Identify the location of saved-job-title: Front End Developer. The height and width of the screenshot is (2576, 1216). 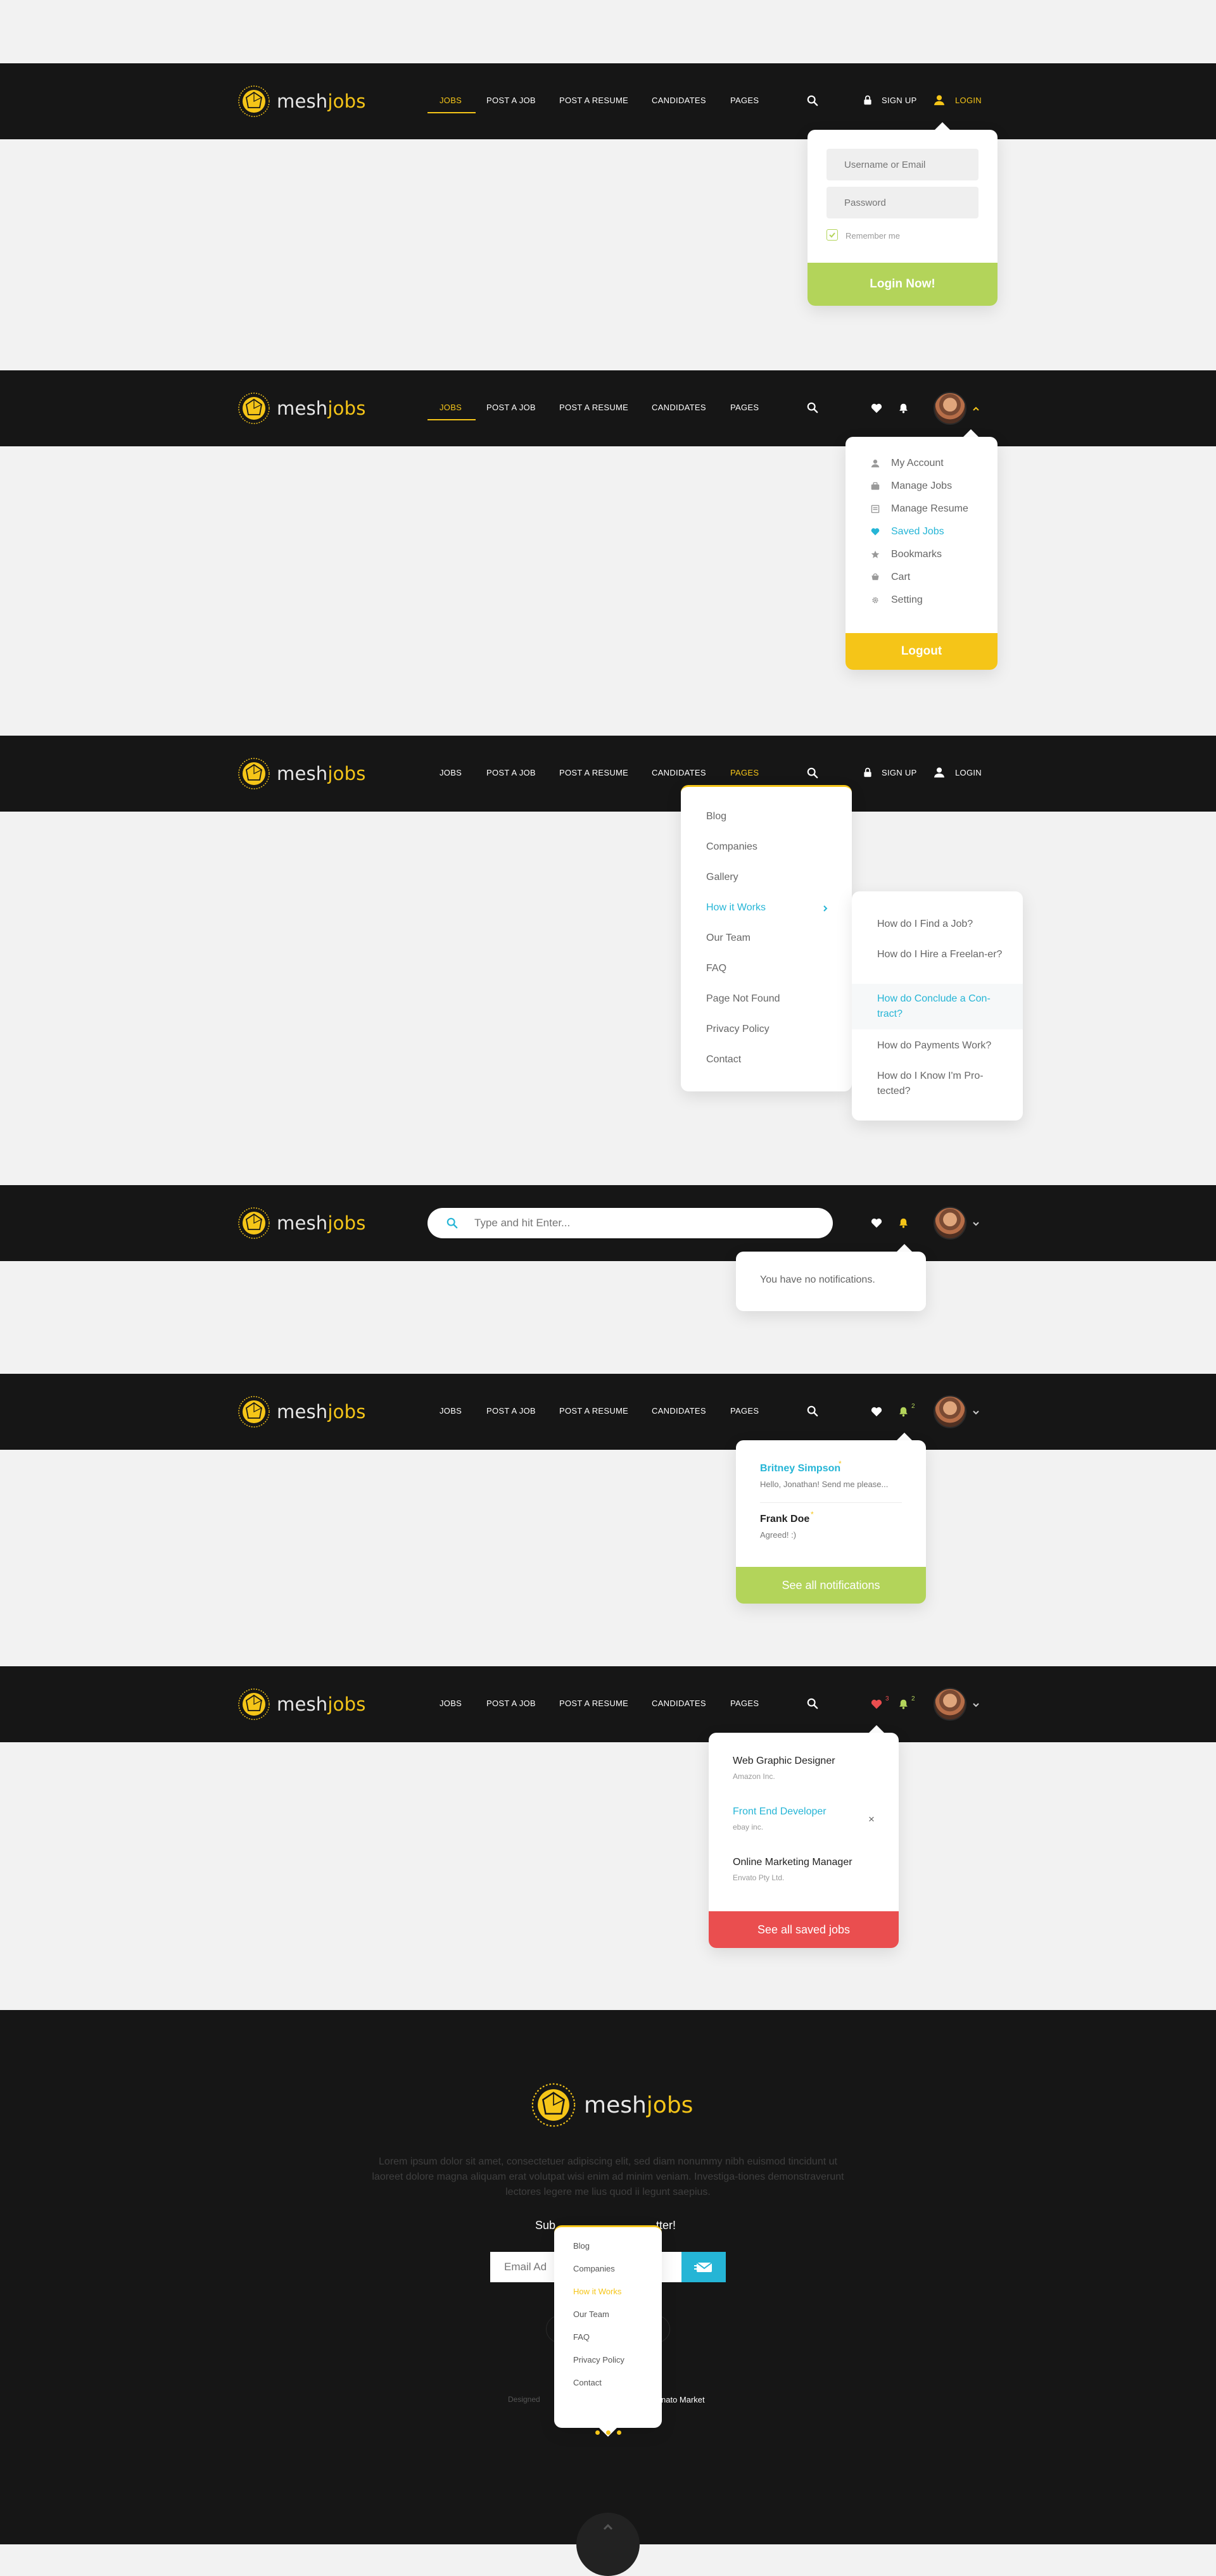
(779, 1812).